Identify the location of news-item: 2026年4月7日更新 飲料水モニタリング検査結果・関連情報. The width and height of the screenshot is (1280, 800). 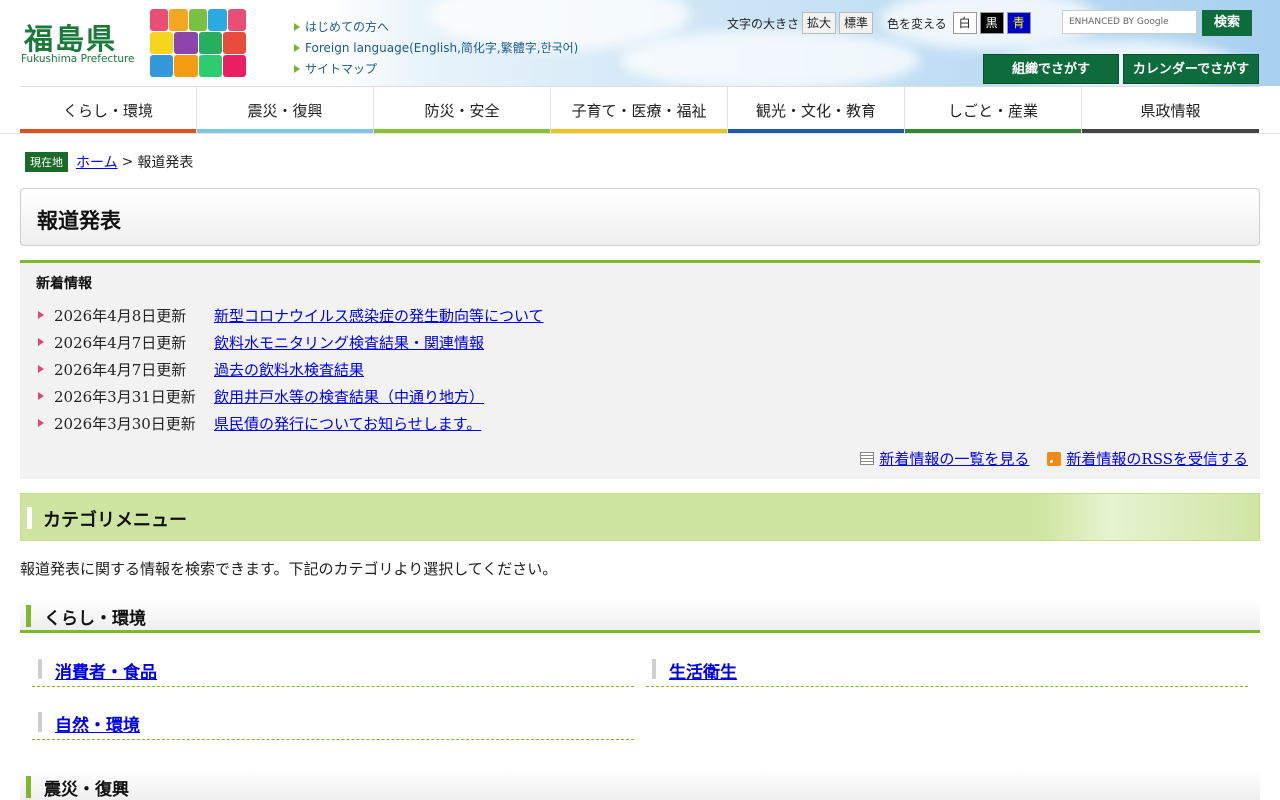
(261, 342).